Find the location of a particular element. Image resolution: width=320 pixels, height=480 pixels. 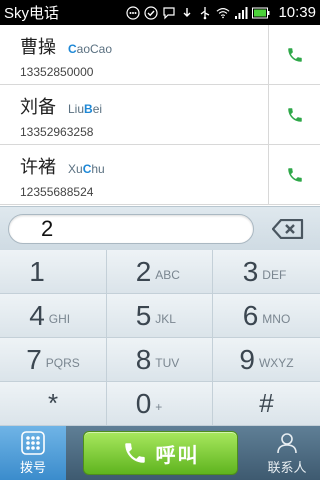

call-button-label: 呼叫 is located at coordinates (177, 454).